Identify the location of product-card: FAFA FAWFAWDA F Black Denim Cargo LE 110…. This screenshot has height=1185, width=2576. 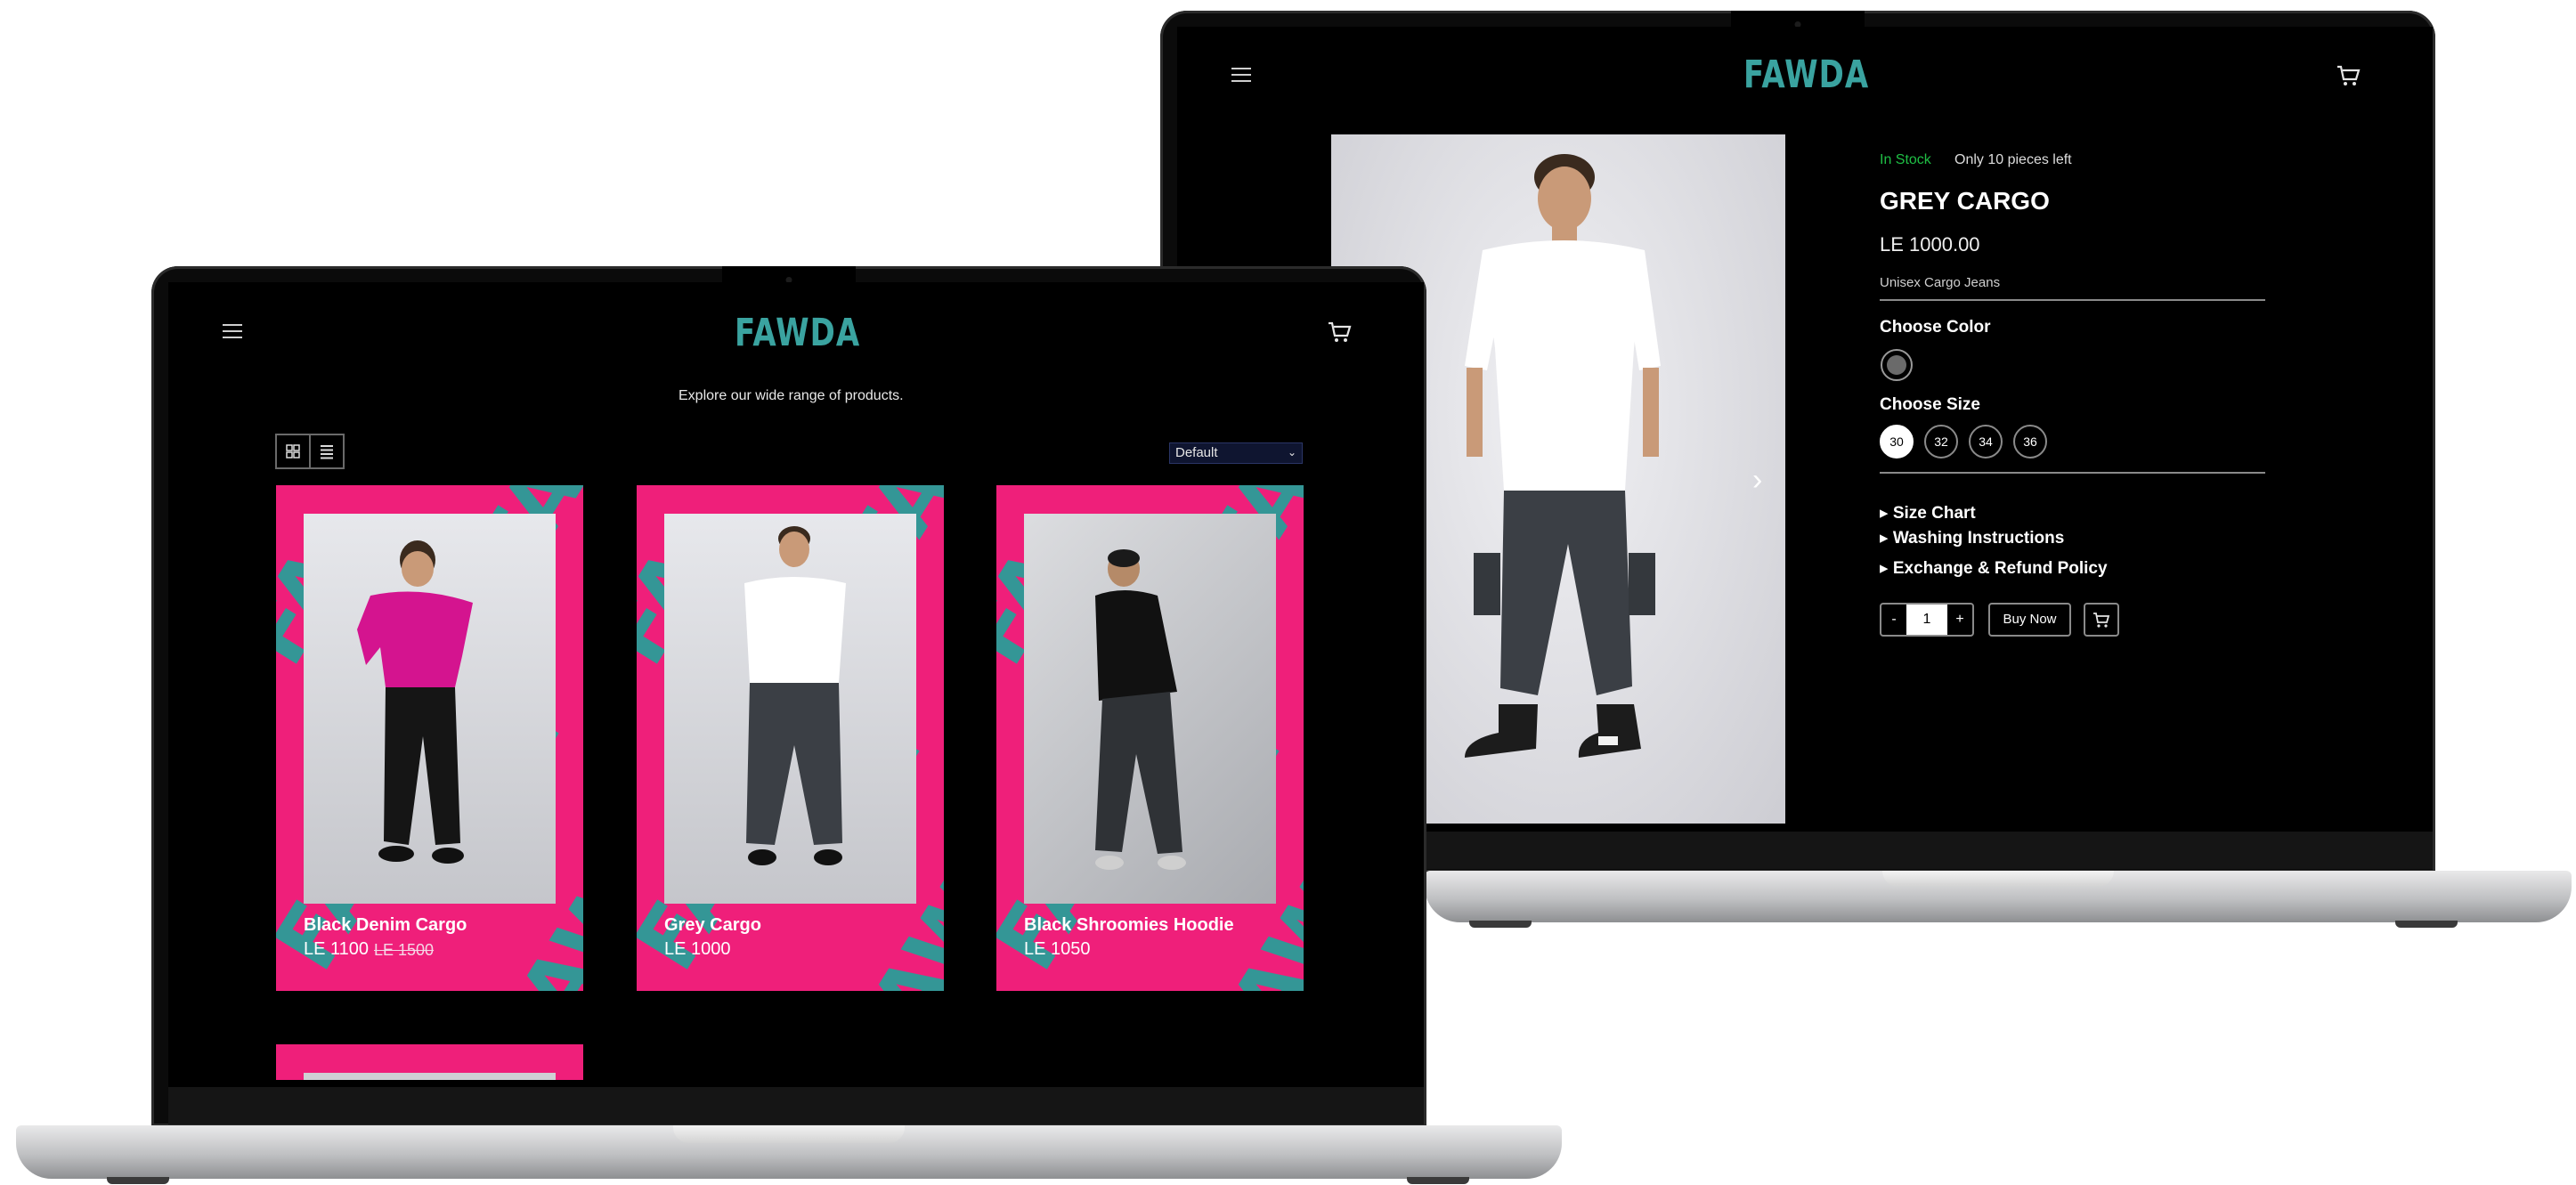
(429, 738).